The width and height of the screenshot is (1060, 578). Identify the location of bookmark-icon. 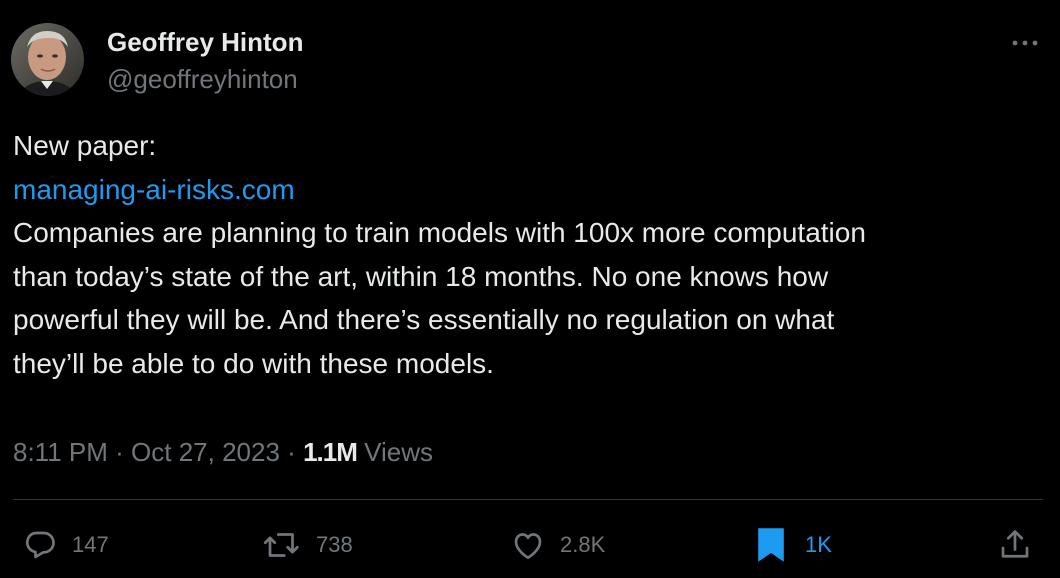
(771, 545).